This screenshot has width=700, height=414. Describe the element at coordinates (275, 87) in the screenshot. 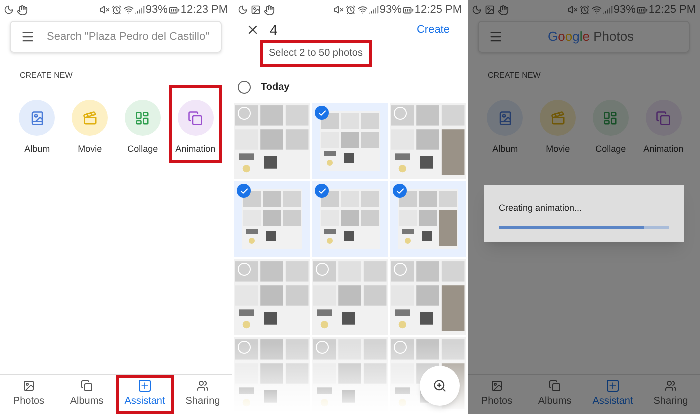

I see `date-heading: Today` at that location.